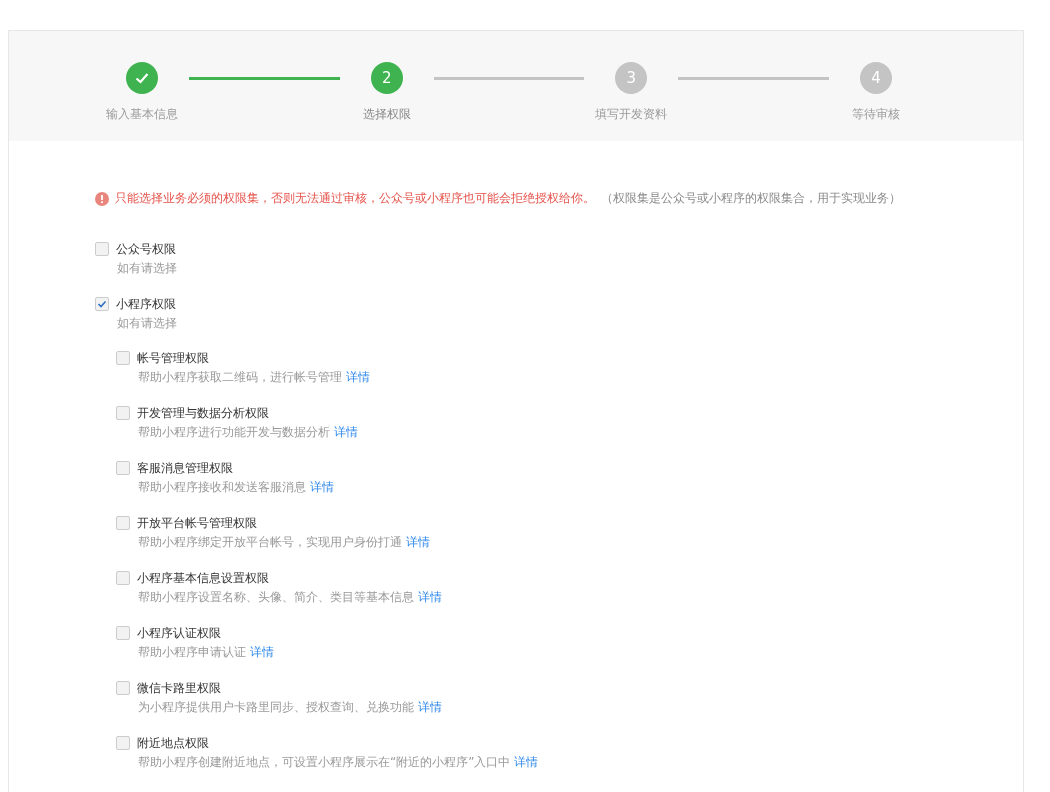 Image resolution: width=1050 pixels, height=792 pixels. Describe the element at coordinates (248, 432) in the screenshot. I see `description-text: 帮助小程序进行功能开发与数据分析 详情` at that location.